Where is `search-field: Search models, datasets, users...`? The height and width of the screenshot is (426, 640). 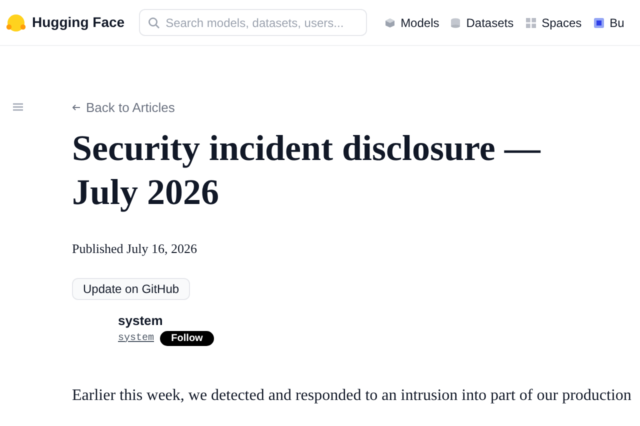 search-field: Search models, datasets, users... is located at coordinates (252, 22).